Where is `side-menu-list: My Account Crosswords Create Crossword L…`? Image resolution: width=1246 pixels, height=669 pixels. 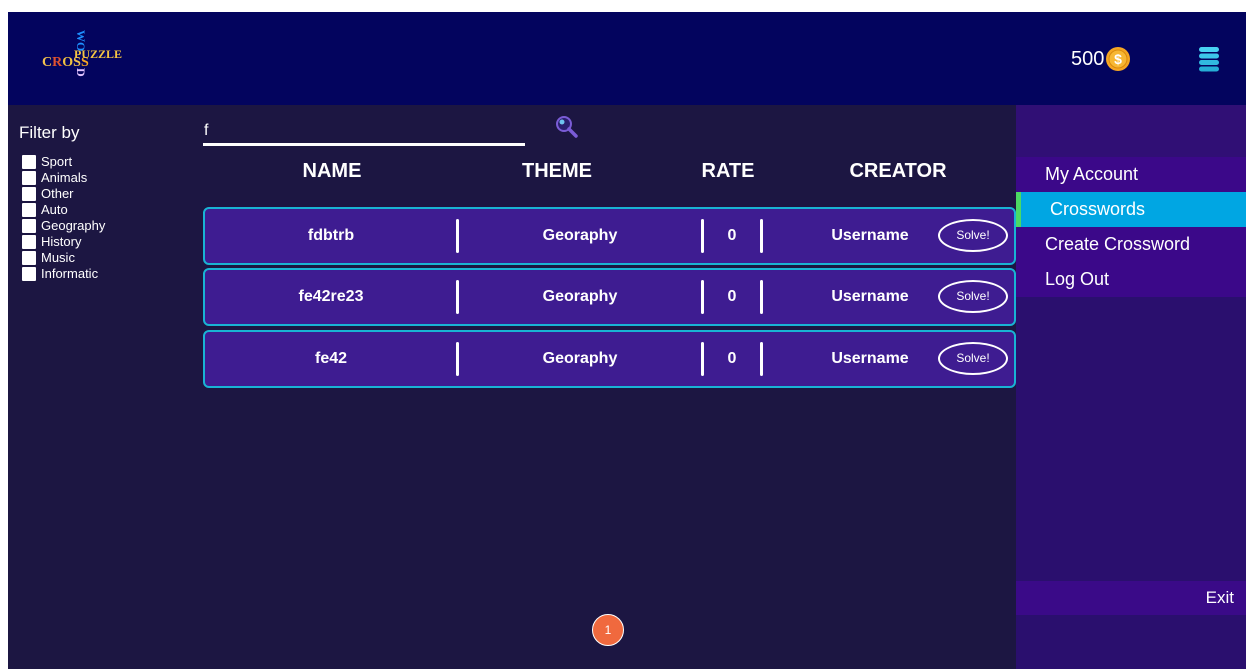
side-menu-list: My Account Crosswords Create Crossword L… is located at coordinates (1131, 227).